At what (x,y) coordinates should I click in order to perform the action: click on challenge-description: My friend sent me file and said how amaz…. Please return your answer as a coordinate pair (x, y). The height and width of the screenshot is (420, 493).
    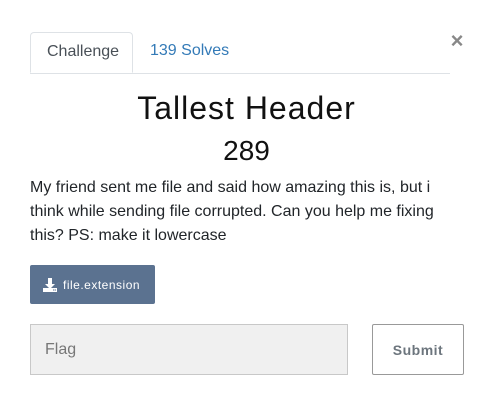
    Looking at the image, I should click on (232, 211).